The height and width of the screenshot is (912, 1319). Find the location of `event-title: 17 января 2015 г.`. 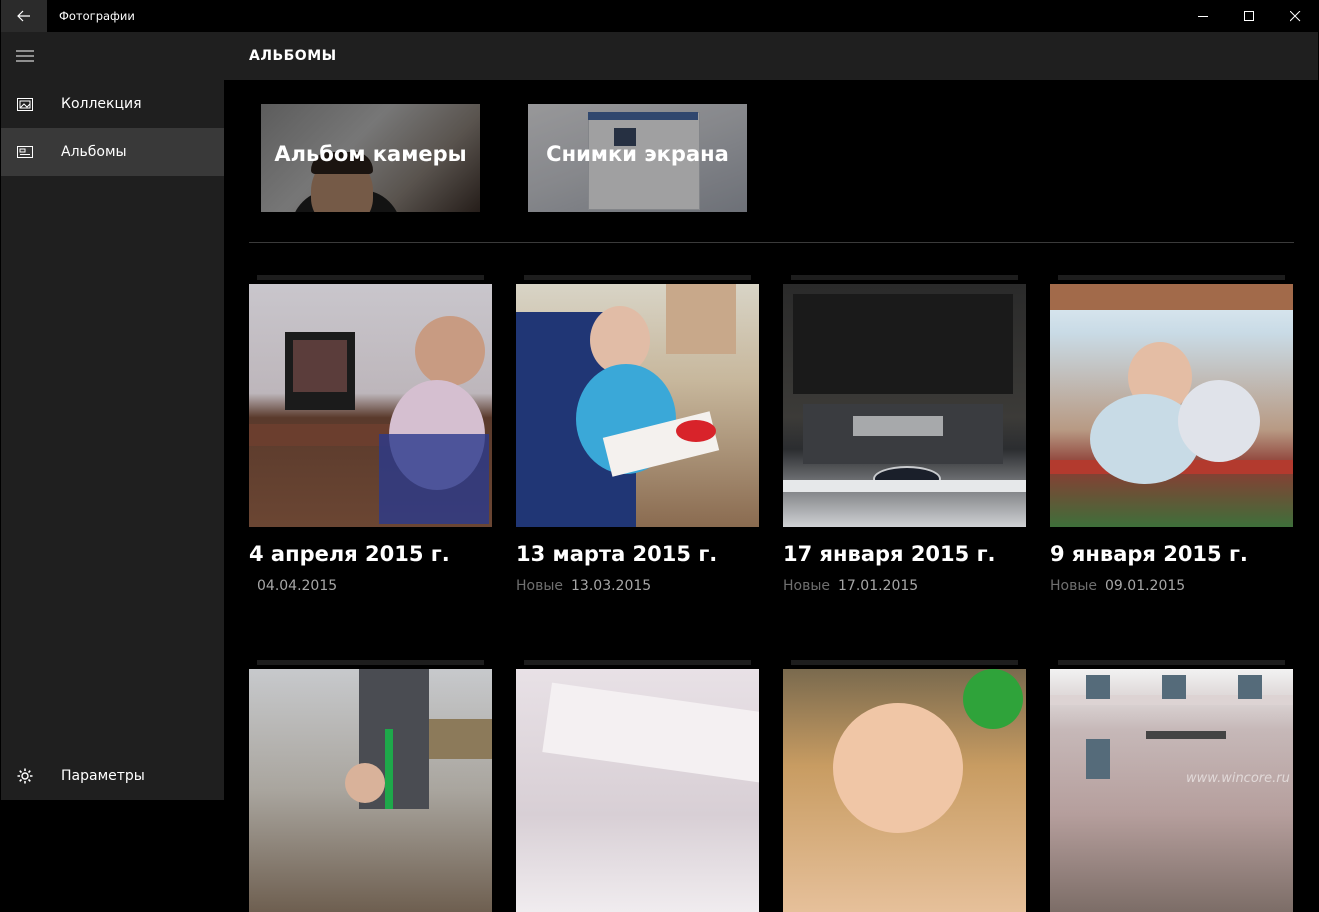

event-title: 17 января 2015 г. is located at coordinates (889, 554).